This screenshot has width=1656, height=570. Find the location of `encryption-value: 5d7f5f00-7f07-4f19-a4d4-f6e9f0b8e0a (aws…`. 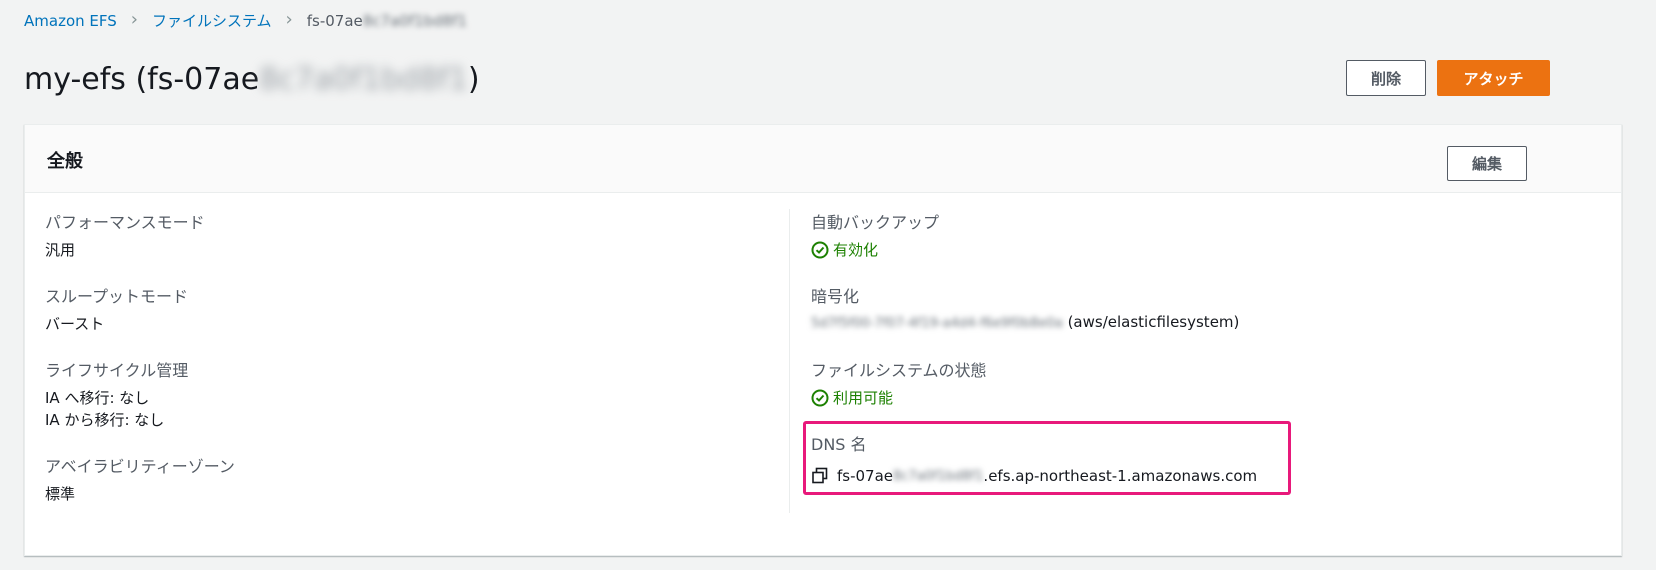

encryption-value: 5d7f5f00-7f07-4f19-a4d4-f6e9f0b8e0a (aws… is located at coordinates (1025, 322).